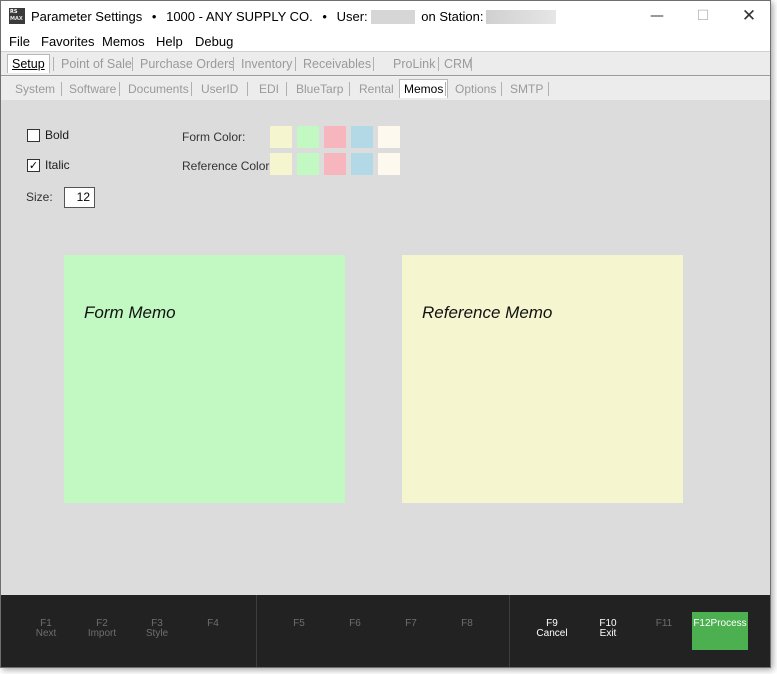  What do you see at coordinates (355, 624) in the screenshot?
I see `f6-button: F6` at bounding box center [355, 624].